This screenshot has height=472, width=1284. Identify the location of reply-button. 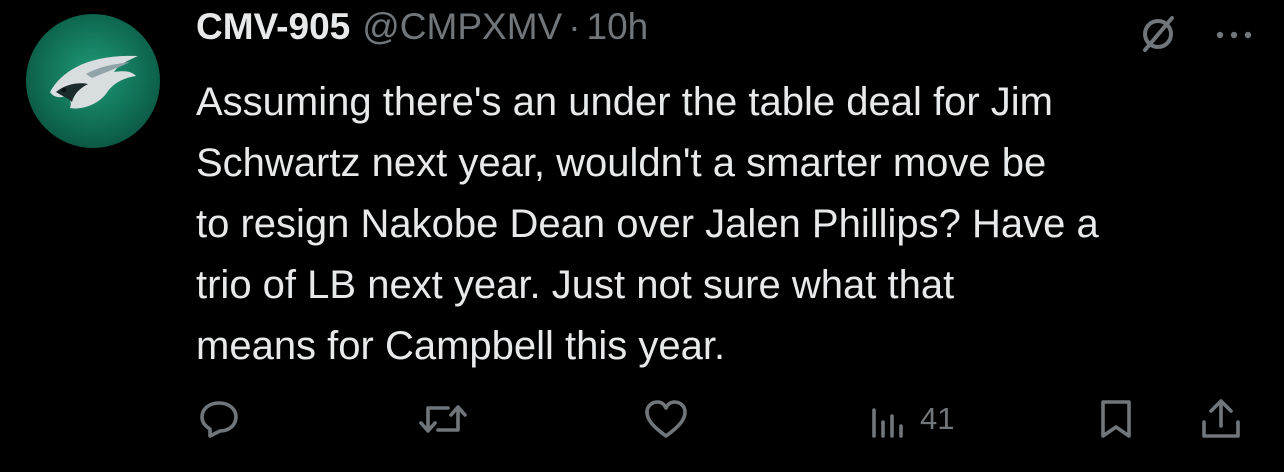
(219, 419).